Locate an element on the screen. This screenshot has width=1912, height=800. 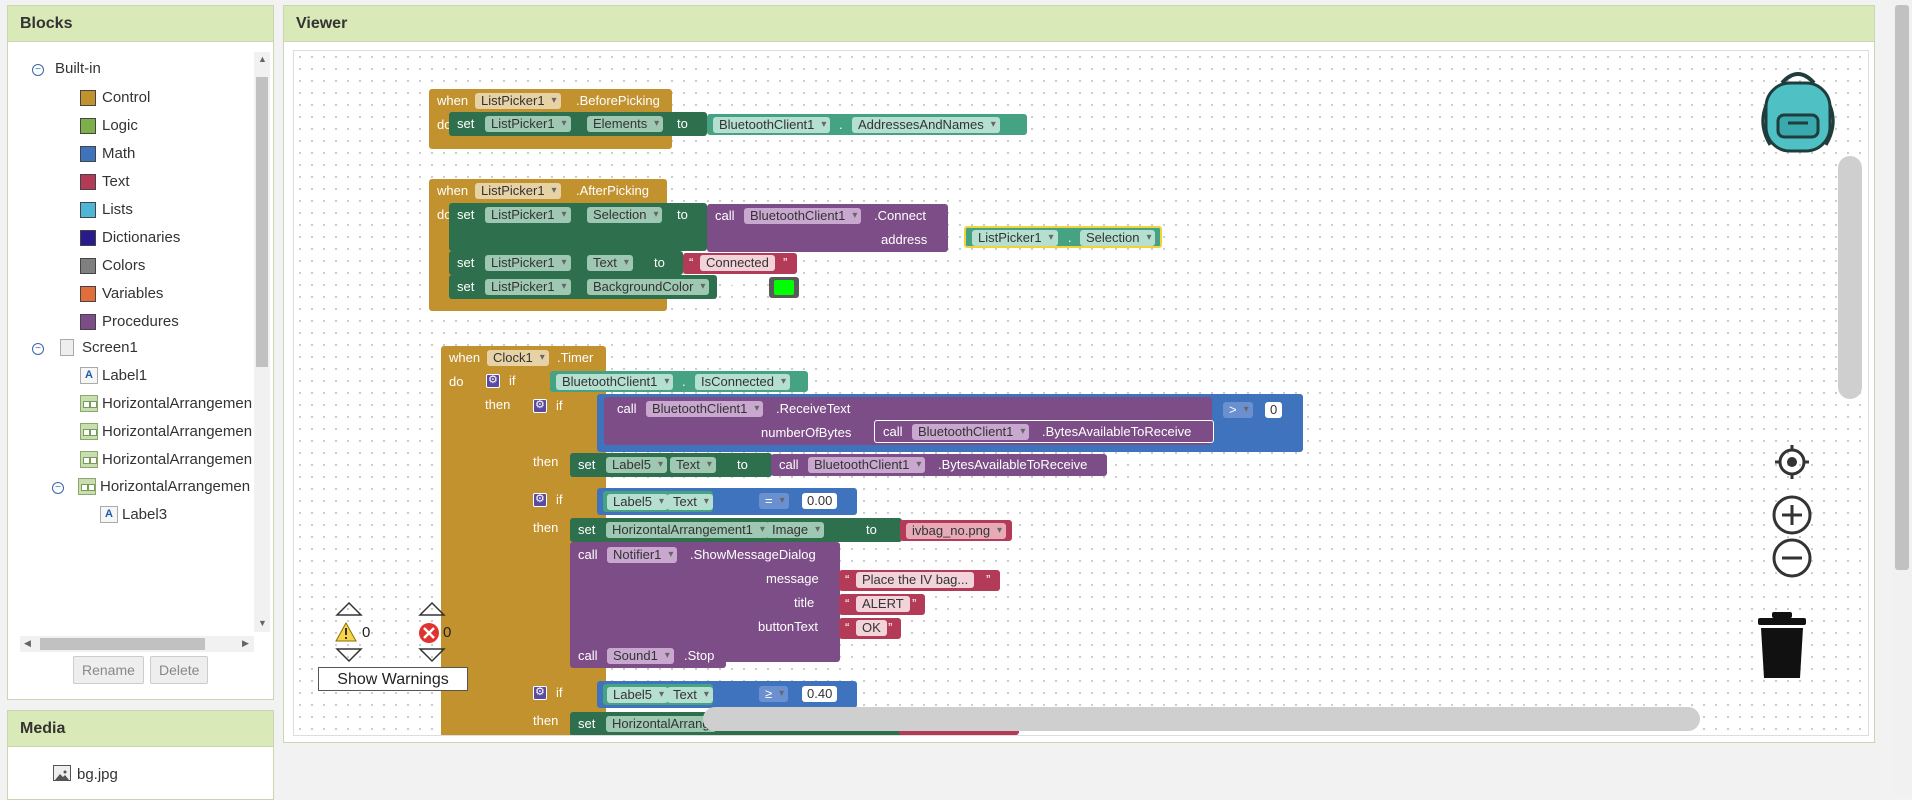
tree-vertical-scrollbar: ▲ ▼ is located at coordinates (262, 342).